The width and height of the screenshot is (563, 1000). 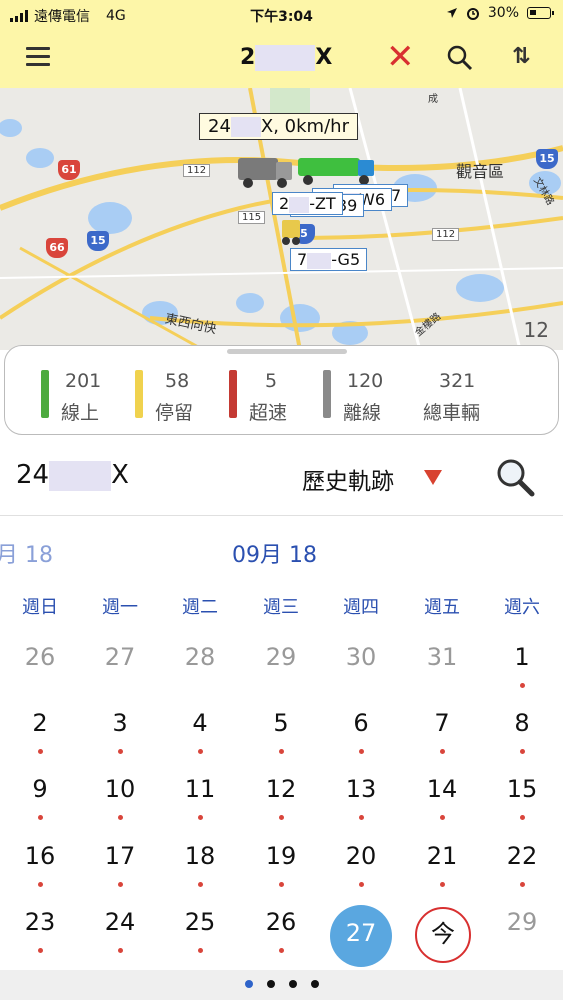 What do you see at coordinates (120, 922) in the screenshot?
I see `calendar-day: 24` at bounding box center [120, 922].